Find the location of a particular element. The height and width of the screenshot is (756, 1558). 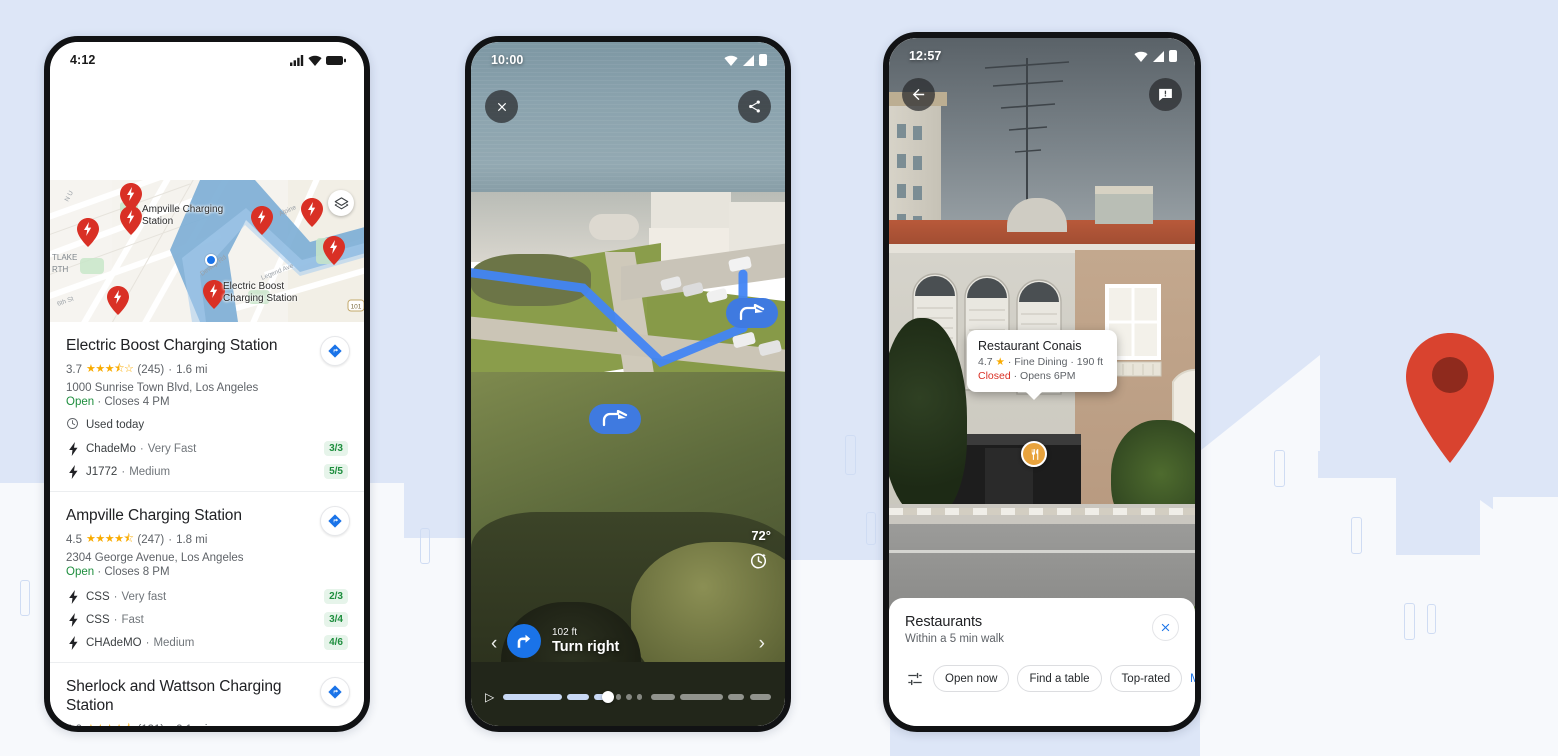

status-time: 10:00 is located at coordinates (507, 60).